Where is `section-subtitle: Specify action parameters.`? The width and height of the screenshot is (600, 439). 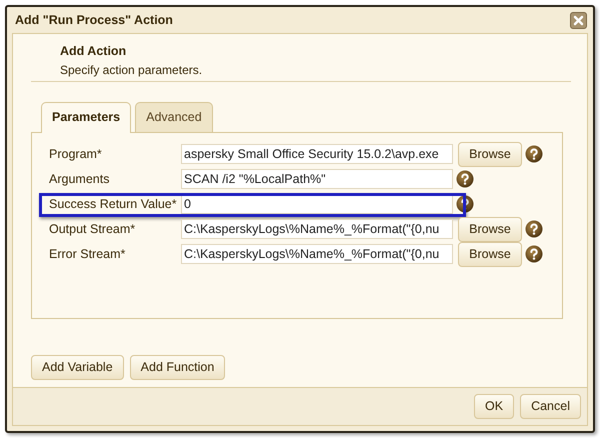
section-subtitle: Specify action parameters. is located at coordinates (132, 70).